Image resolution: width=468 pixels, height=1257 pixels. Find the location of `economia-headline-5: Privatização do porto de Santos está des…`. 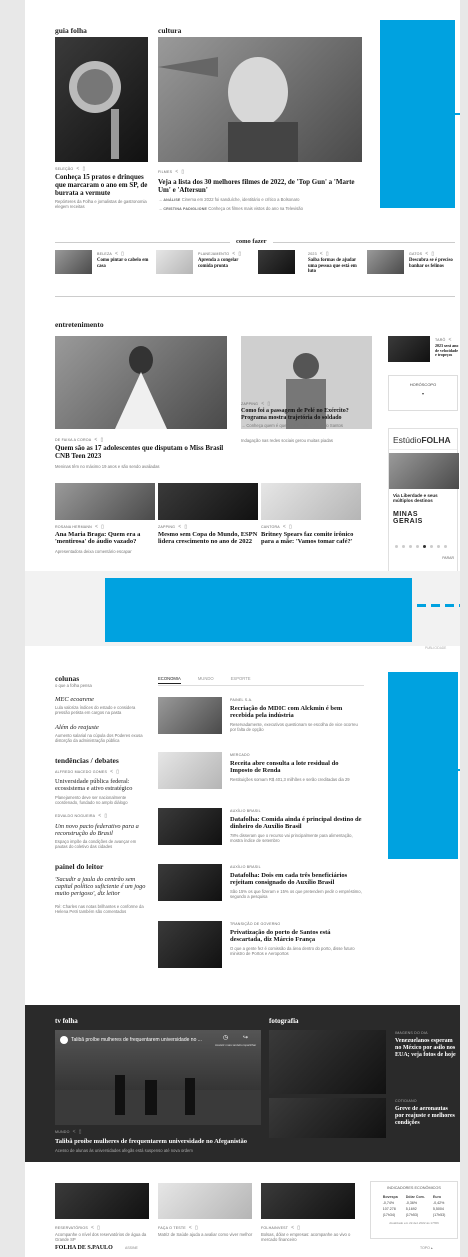

economia-headline-5: Privatização do porto de Santos está des… is located at coordinates (296, 936).